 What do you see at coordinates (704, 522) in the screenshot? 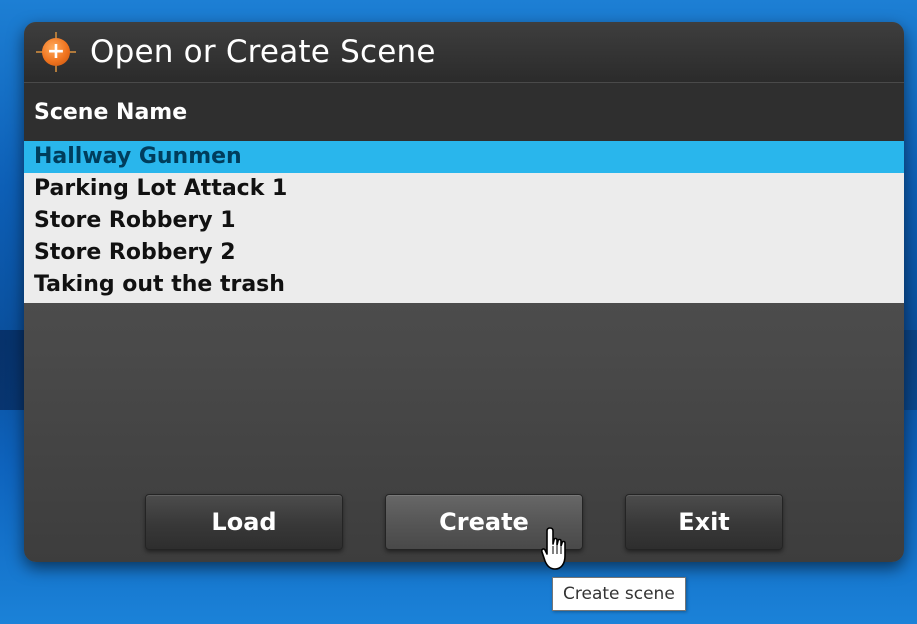
I see `exit-button: Exit` at bounding box center [704, 522].